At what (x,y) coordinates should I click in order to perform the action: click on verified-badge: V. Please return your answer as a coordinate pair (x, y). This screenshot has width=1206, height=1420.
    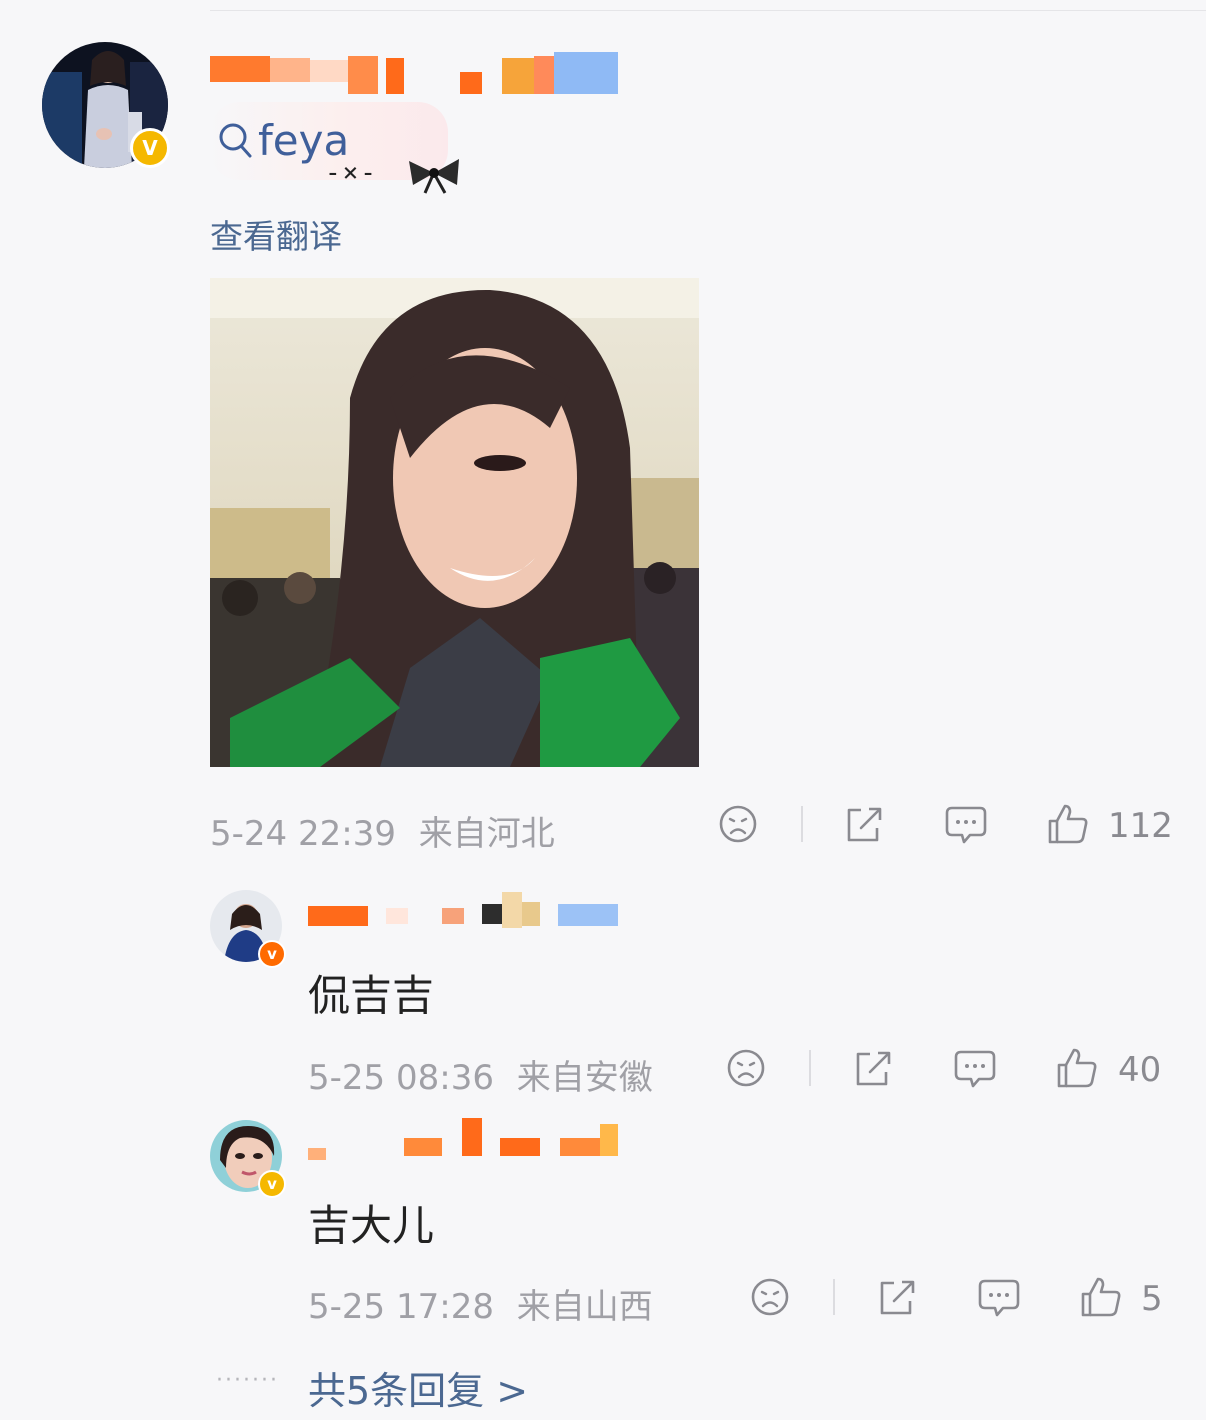
    Looking at the image, I should click on (150, 148).